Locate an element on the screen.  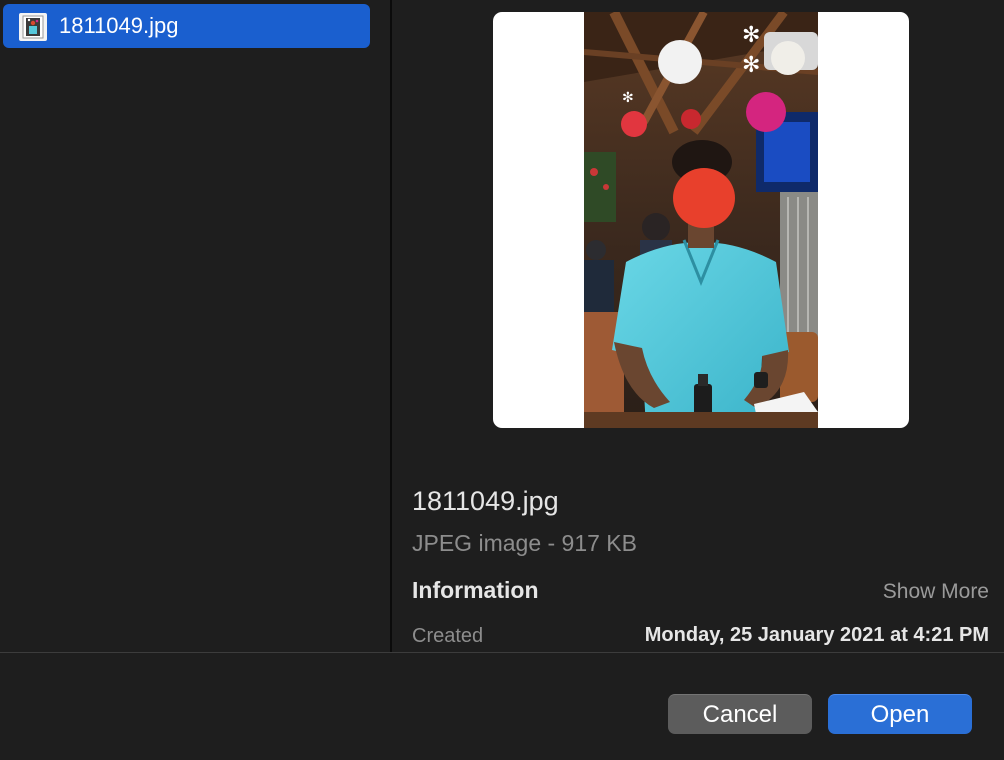
open-button: Open is located at coordinates (900, 714).